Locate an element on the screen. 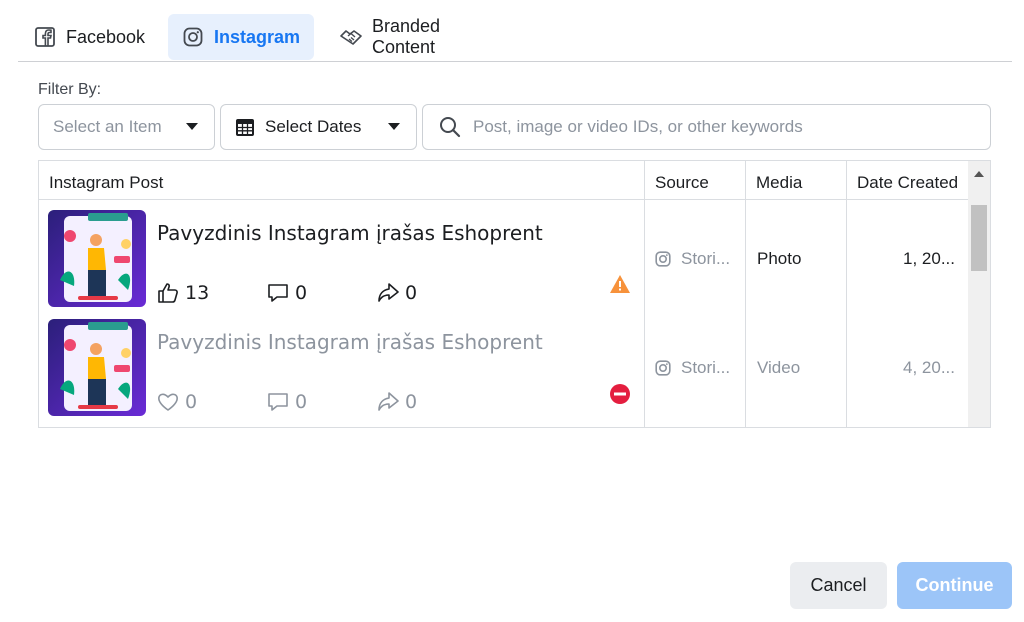  handshake-icon is located at coordinates (351, 37).